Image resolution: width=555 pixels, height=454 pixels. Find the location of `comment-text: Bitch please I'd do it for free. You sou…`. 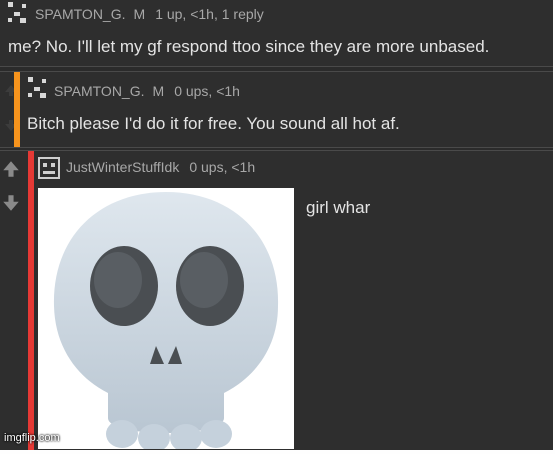

comment-text: Bitch please I'd do it for free. You sou… is located at coordinates (213, 123).